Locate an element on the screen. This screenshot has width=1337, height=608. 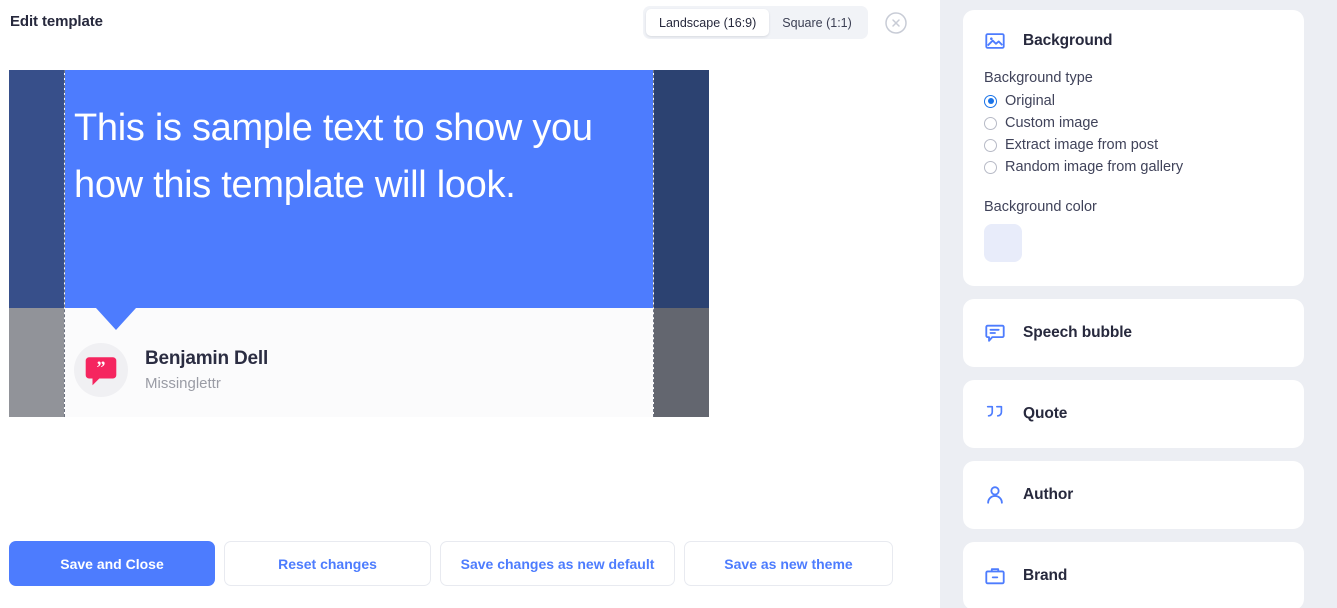
radio-option-extract-image: Extract image from post is located at coordinates (1133, 145).